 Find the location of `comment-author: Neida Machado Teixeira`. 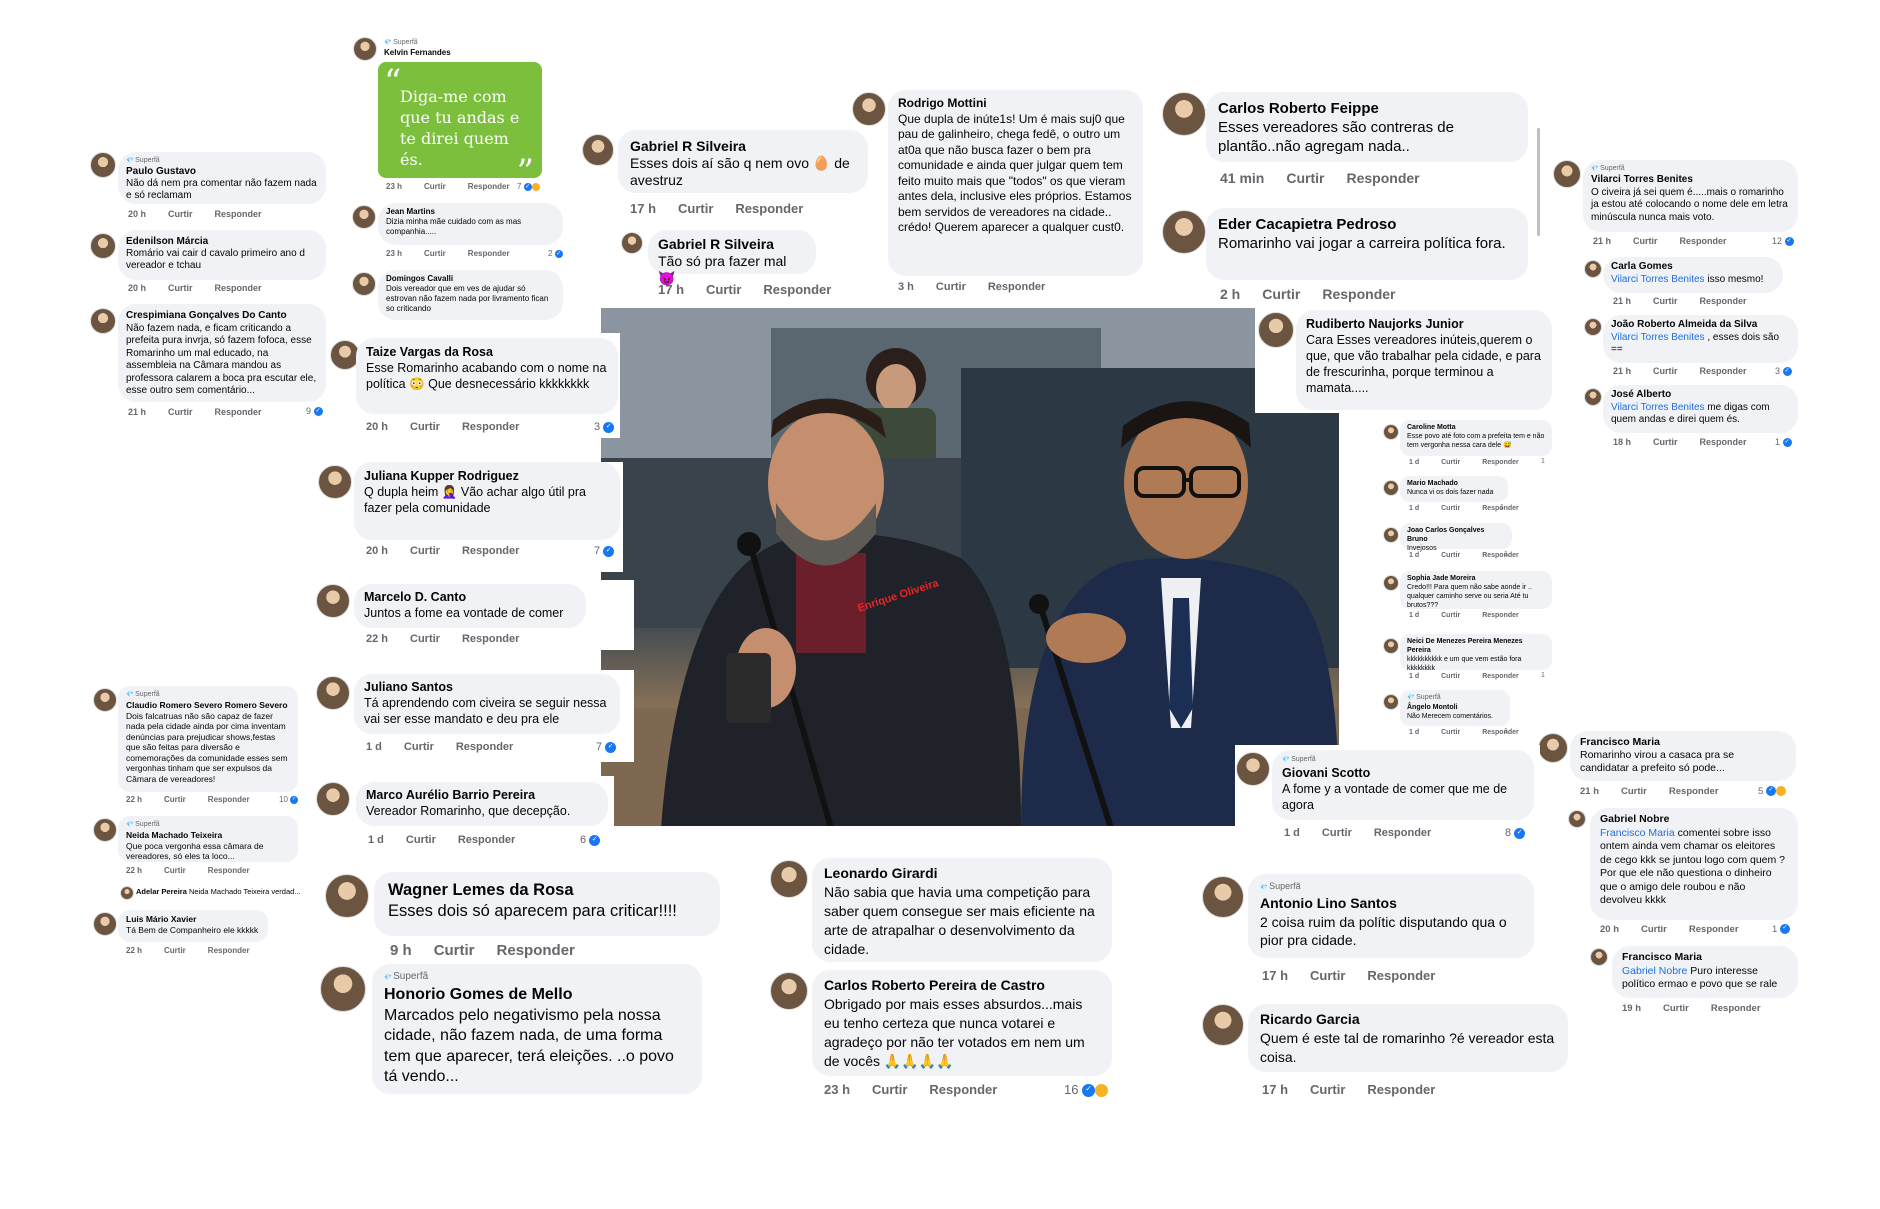

comment-author: Neida Machado Teixeira is located at coordinates (208, 835).